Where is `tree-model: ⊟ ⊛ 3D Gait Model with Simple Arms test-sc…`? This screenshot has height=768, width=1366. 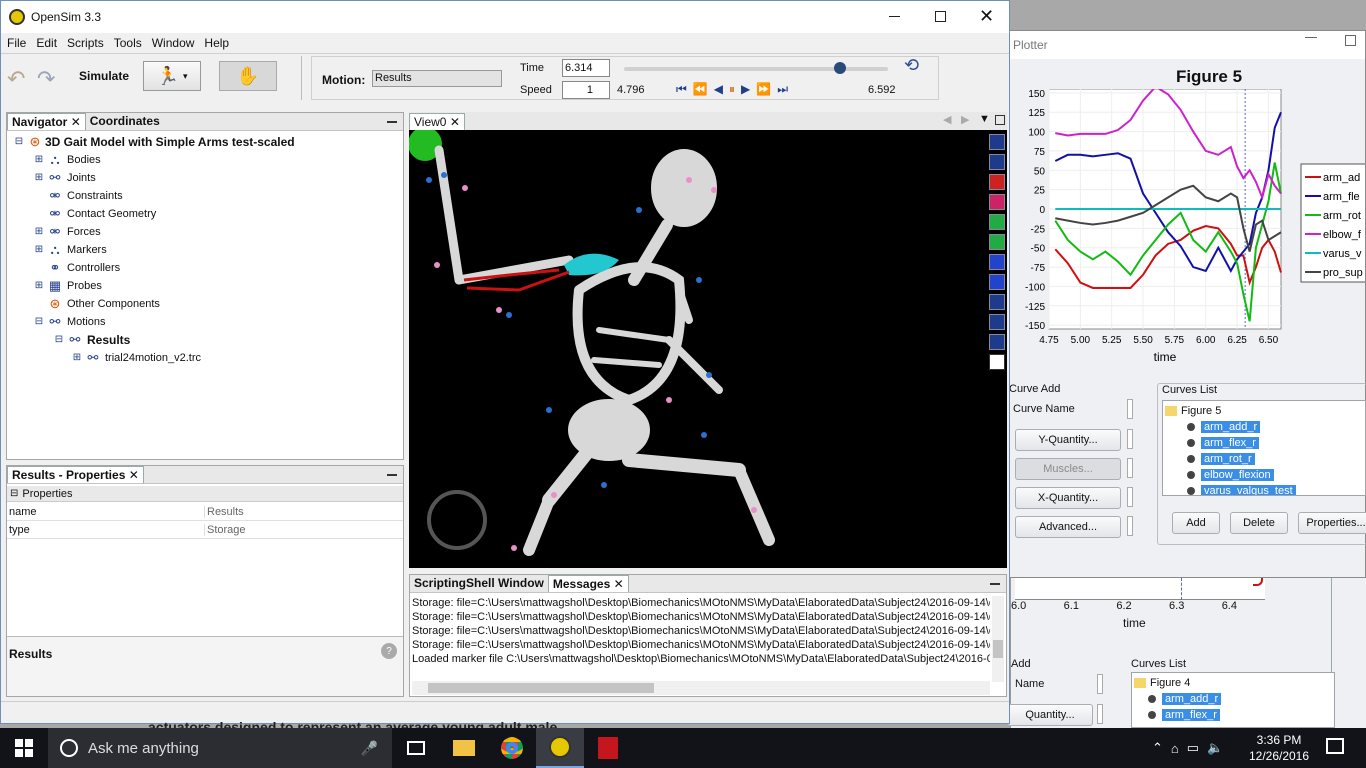
tree-model: ⊟ ⊛ 3D Gait Model with Simple Arms test-sc… is located at coordinates (206, 142).